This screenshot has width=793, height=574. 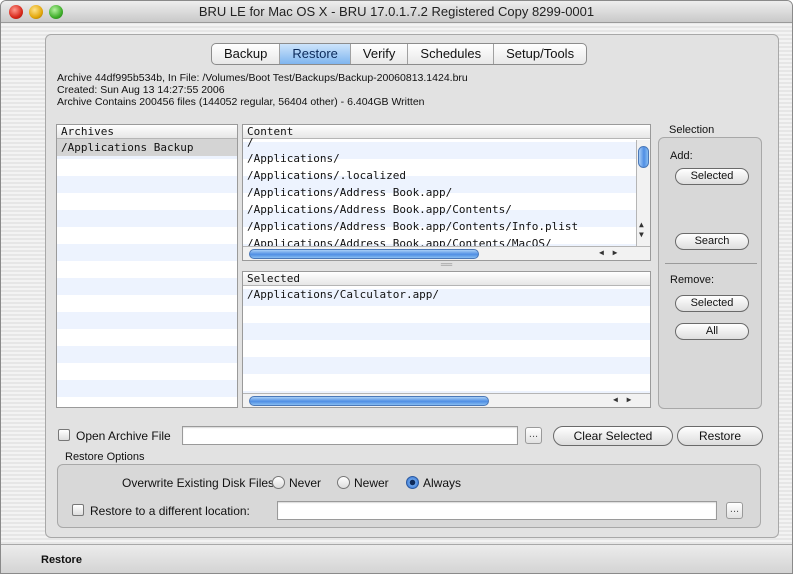 I want to click on tab-backup: Backup, so click(x=246, y=54).